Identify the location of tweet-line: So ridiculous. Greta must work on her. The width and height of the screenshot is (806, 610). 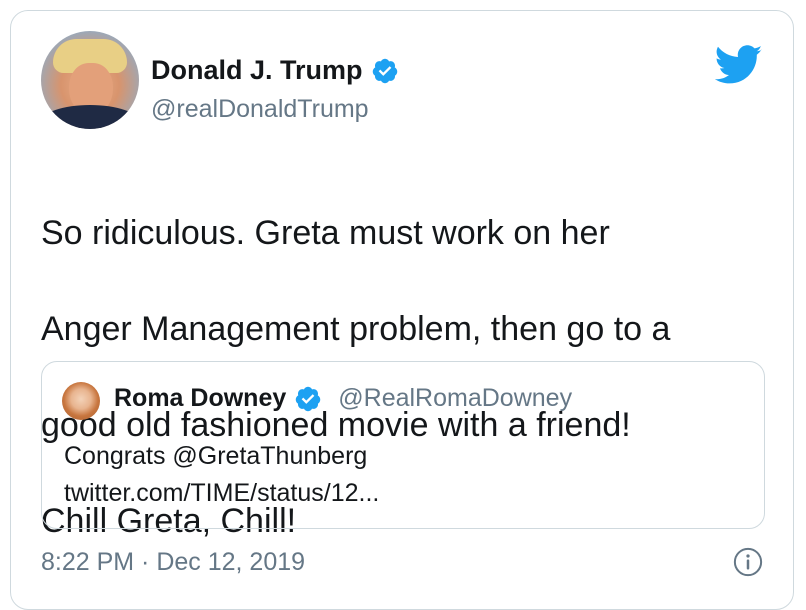
(325, 233).